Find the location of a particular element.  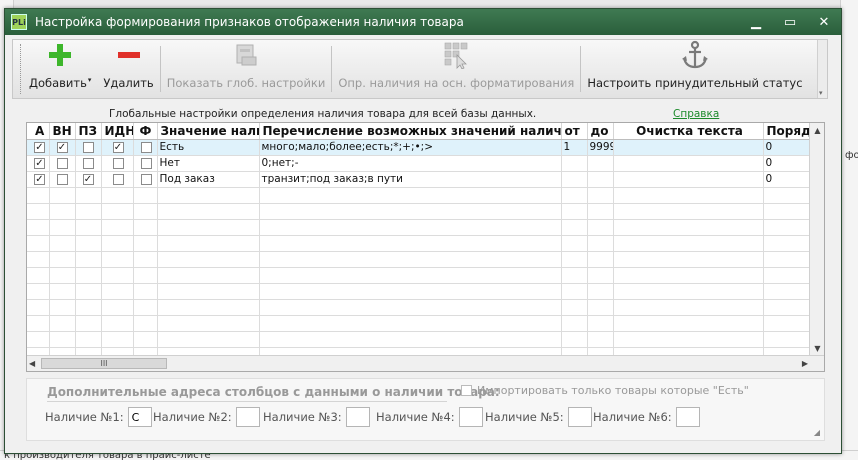

column-header: ПЗ is located at coordinates (88, 131).